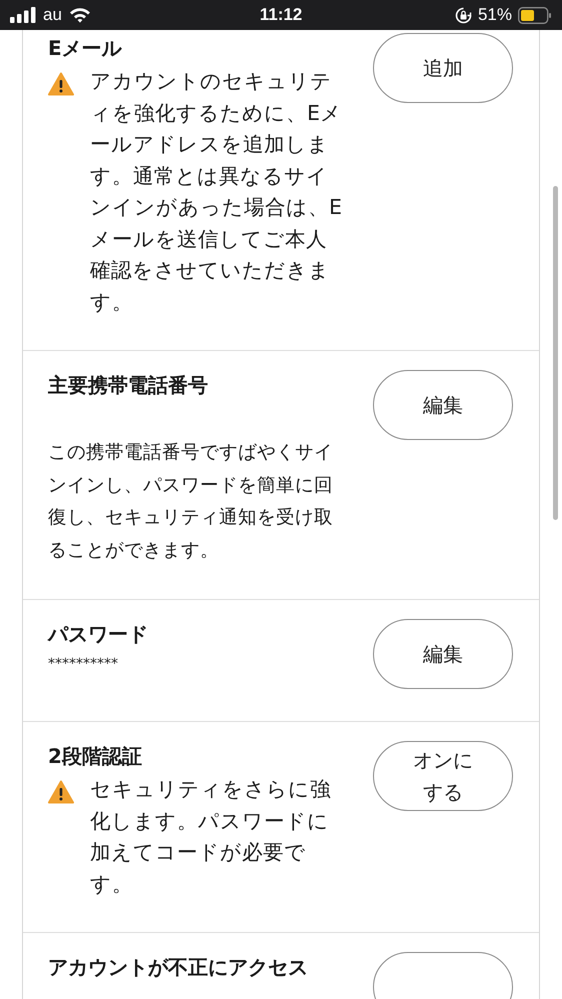  What do you see at coordinates (443, 776) in the screenshot?
I see `action-button: オンにする` at bounding box center [443, 776].